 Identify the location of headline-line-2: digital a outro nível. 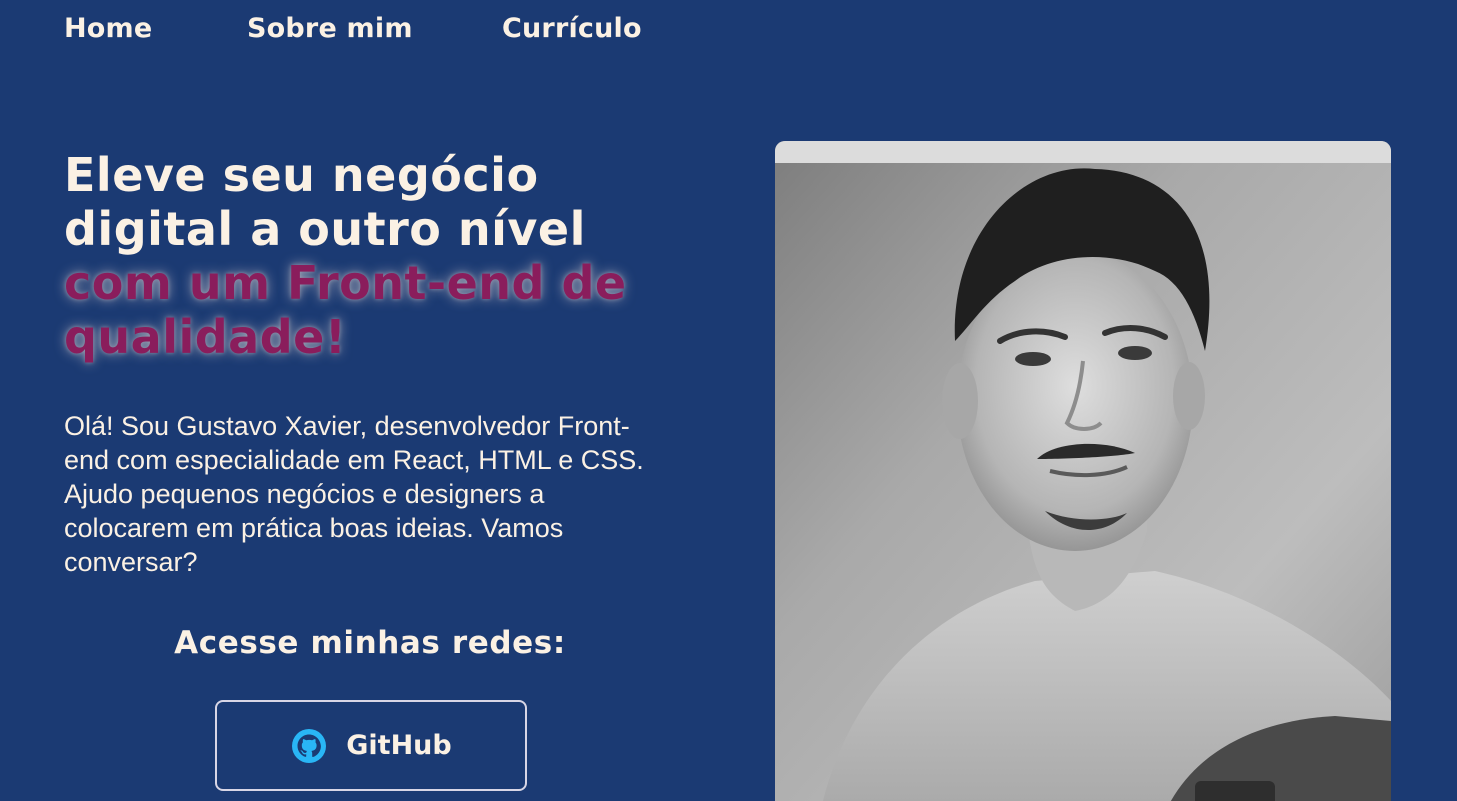
(325, 229).